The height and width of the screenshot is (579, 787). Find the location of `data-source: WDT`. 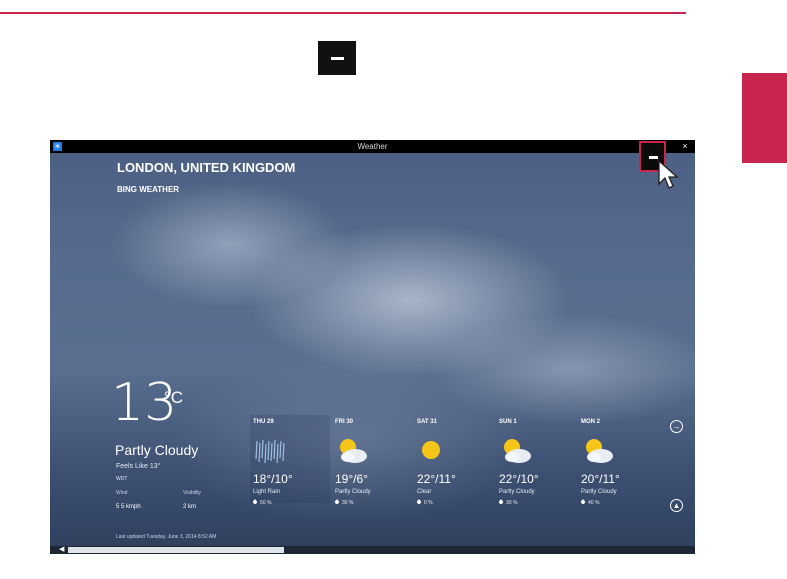

data-source: WDT is located at coordinates (122, 479).